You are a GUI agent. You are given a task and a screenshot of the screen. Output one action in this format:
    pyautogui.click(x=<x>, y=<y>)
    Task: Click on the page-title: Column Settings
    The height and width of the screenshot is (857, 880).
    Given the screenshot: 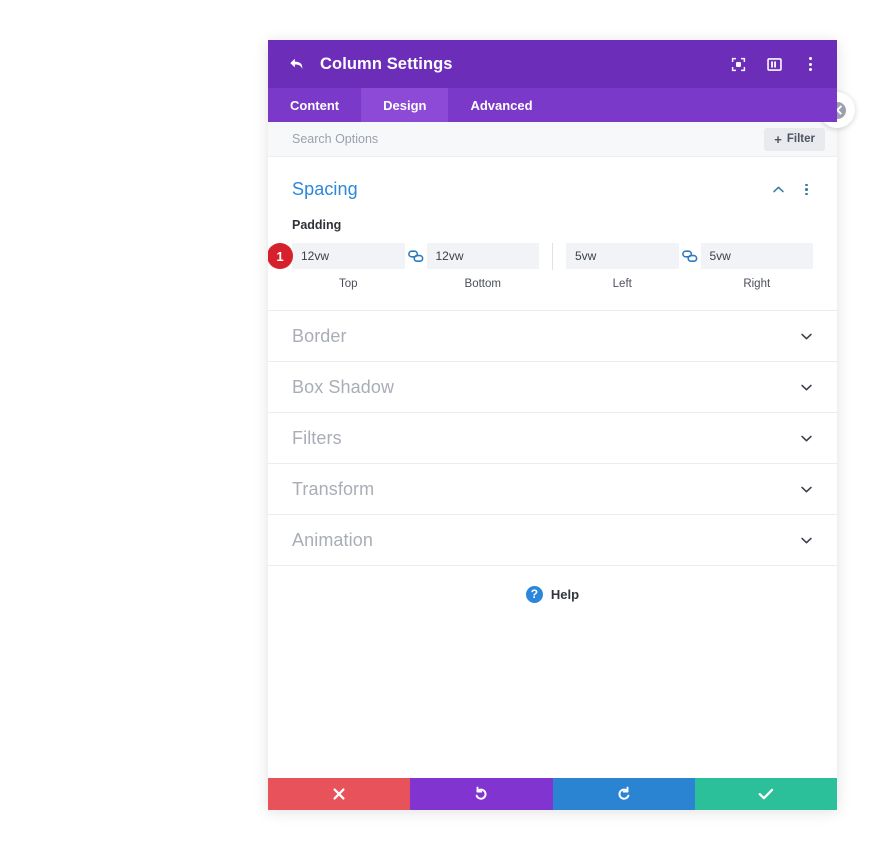 What is the action you would take?
    pyautogui.click(x=386, y=63)
    